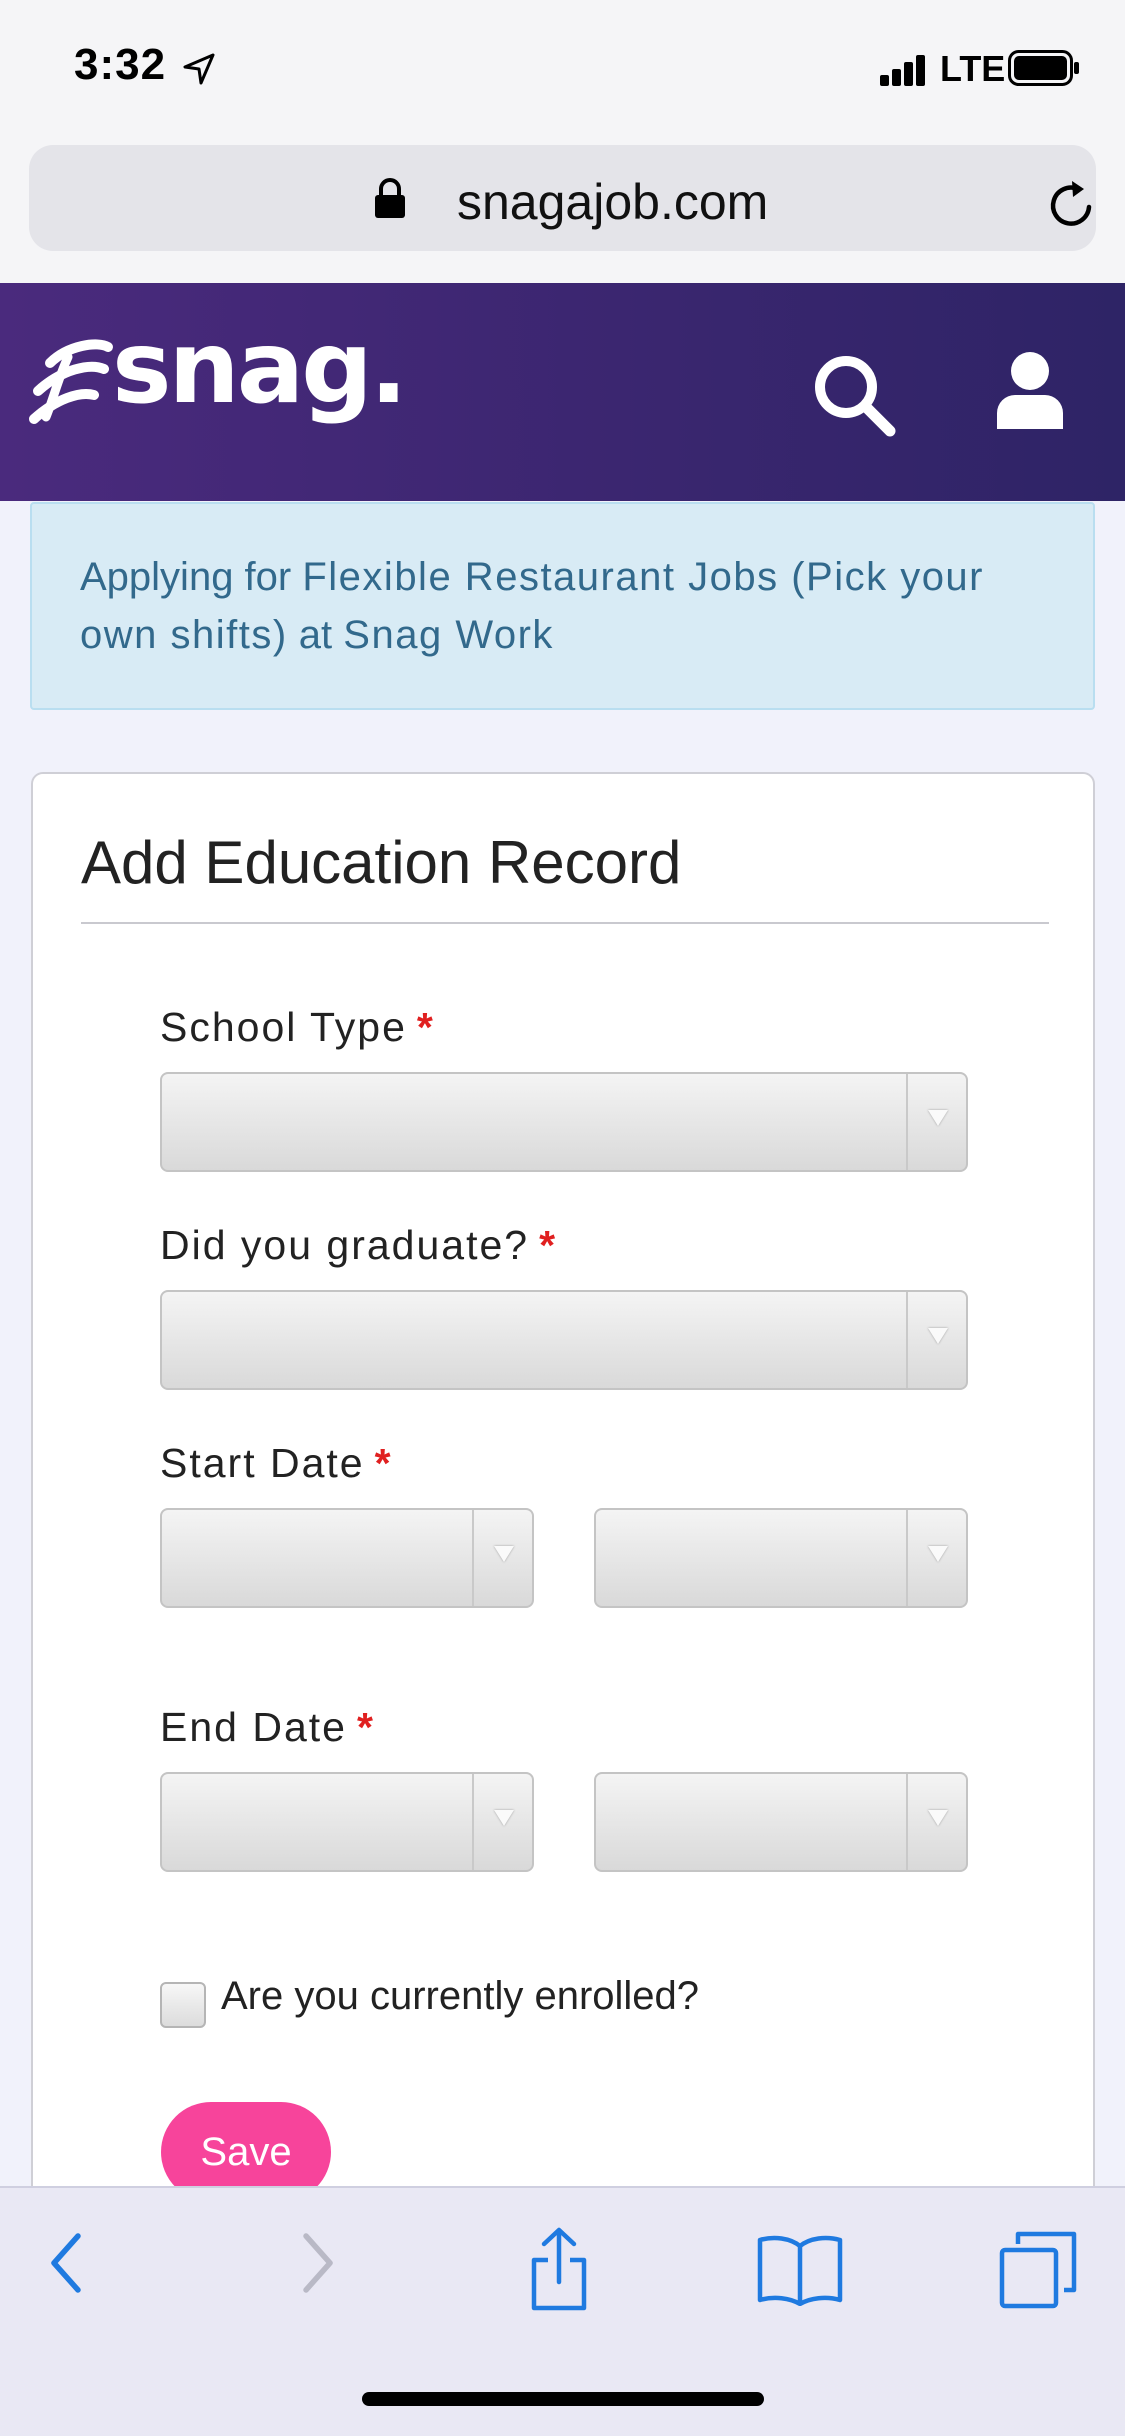  Describe the element at coordinates (67, 2263) in the screenshot. I see `back-icon` at that location.